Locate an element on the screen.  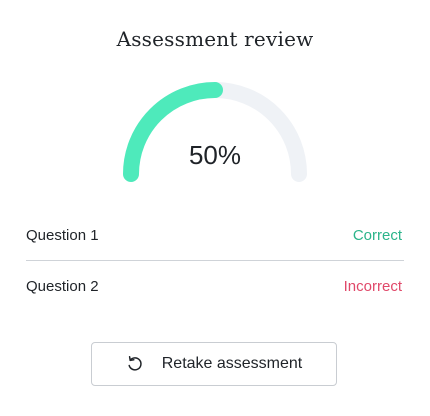
question-label: Question 2 is located at coordinates (62, 286).